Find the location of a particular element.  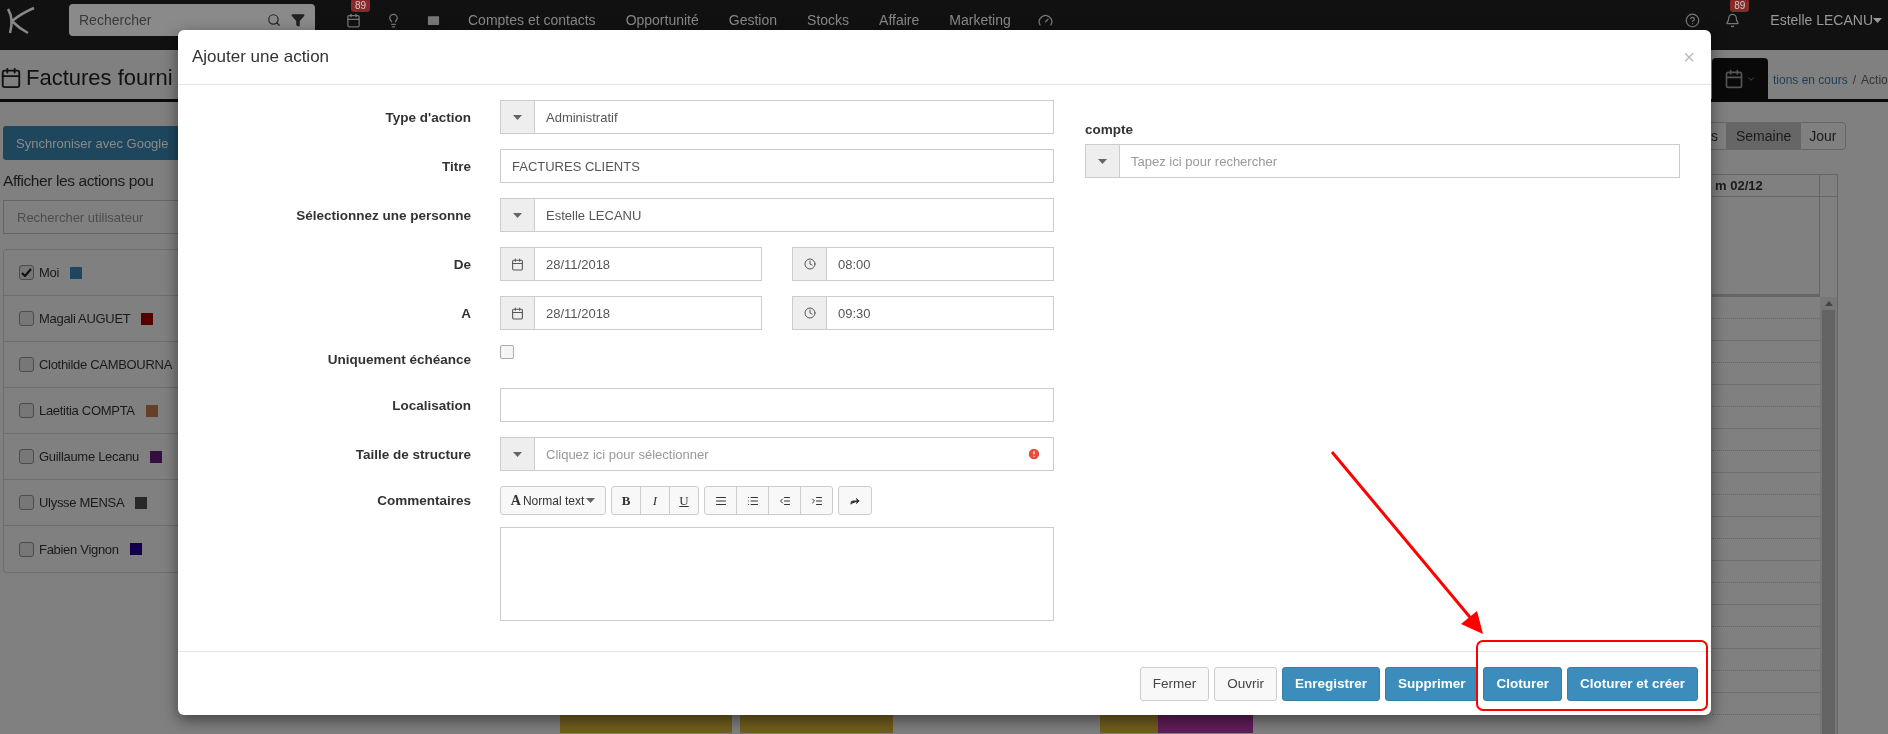

select-field: Cliquez ici pour sélectionner is located at coordinates (777, 454).